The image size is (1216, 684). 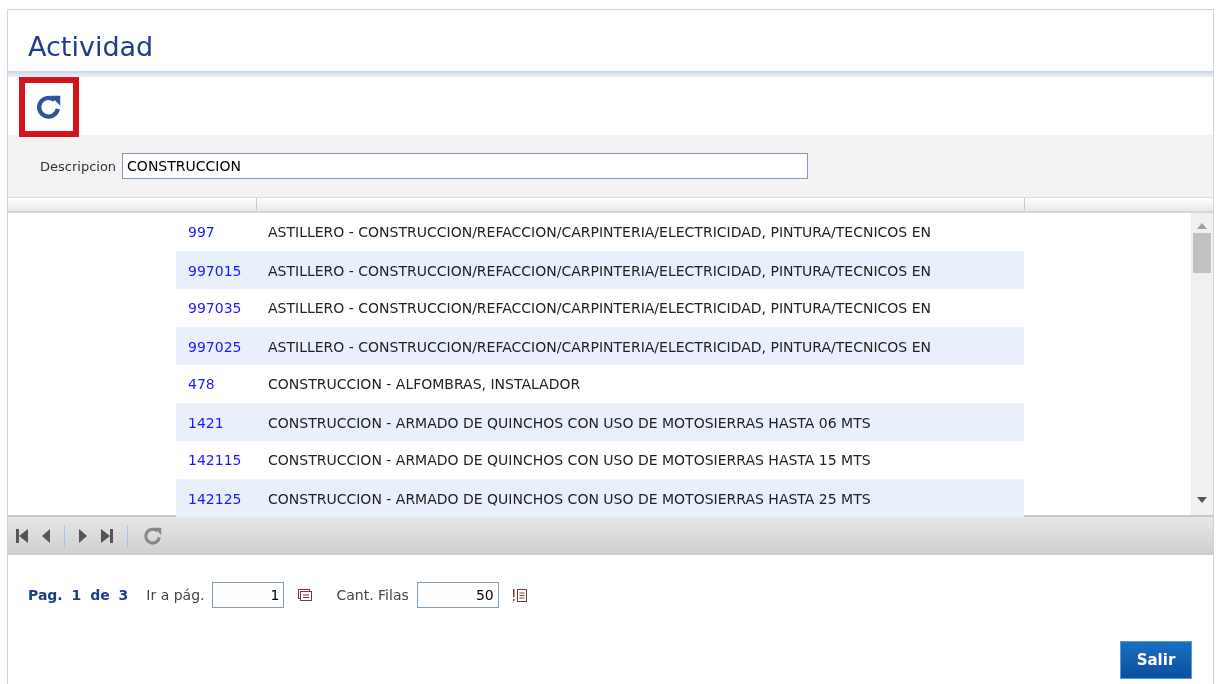 I want to click on description-field: CONSTRUCCION, so click(x=465, y=166).